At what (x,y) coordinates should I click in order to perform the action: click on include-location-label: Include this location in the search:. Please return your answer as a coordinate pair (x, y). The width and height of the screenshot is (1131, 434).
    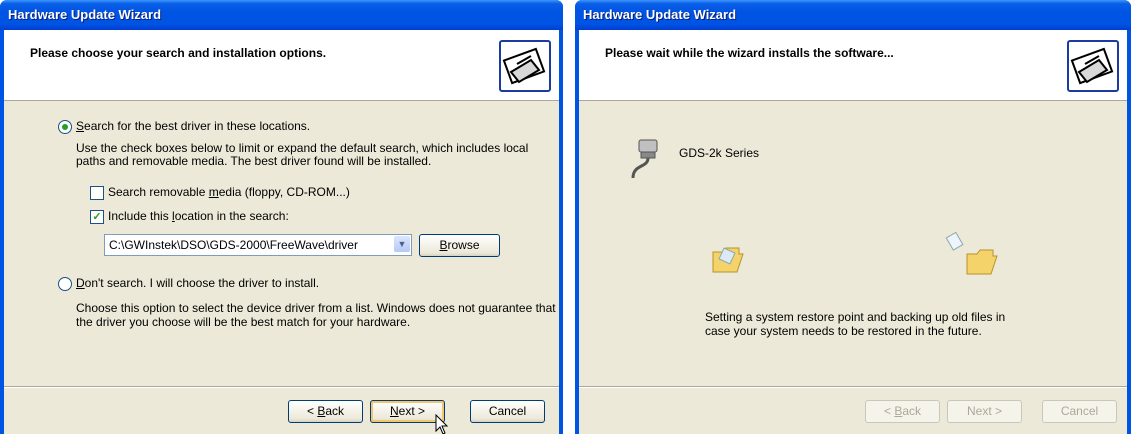
    Looking at the image, I should click on (198, 216).